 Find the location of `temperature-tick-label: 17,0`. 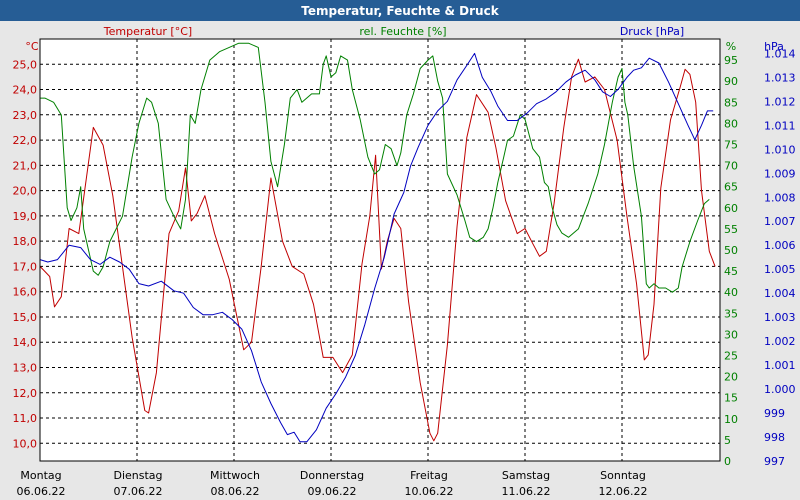

temperature-tick-label: 17,0 is located at coordinates (25, 266).